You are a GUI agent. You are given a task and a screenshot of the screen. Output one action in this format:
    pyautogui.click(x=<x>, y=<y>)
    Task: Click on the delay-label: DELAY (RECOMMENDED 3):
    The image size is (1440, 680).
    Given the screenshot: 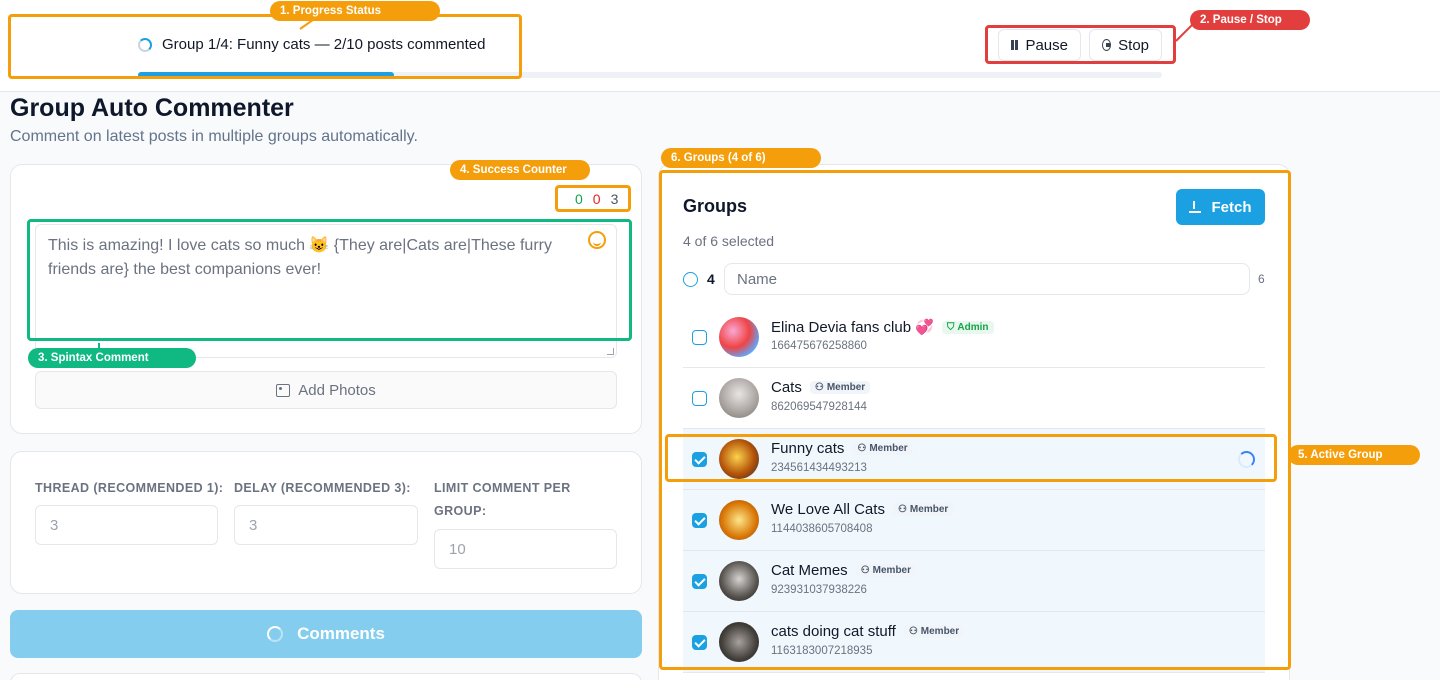 What is the action you would take?
    pyautogui.click(x=322, y=488)
    